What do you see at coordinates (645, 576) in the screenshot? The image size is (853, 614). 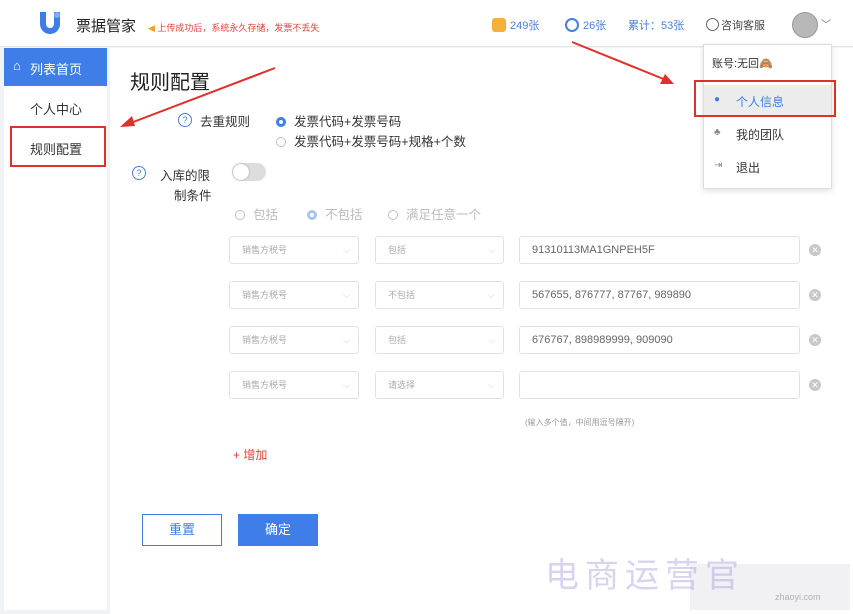 I see `watermark: 电商运营官` at bounding box center [645, 576].